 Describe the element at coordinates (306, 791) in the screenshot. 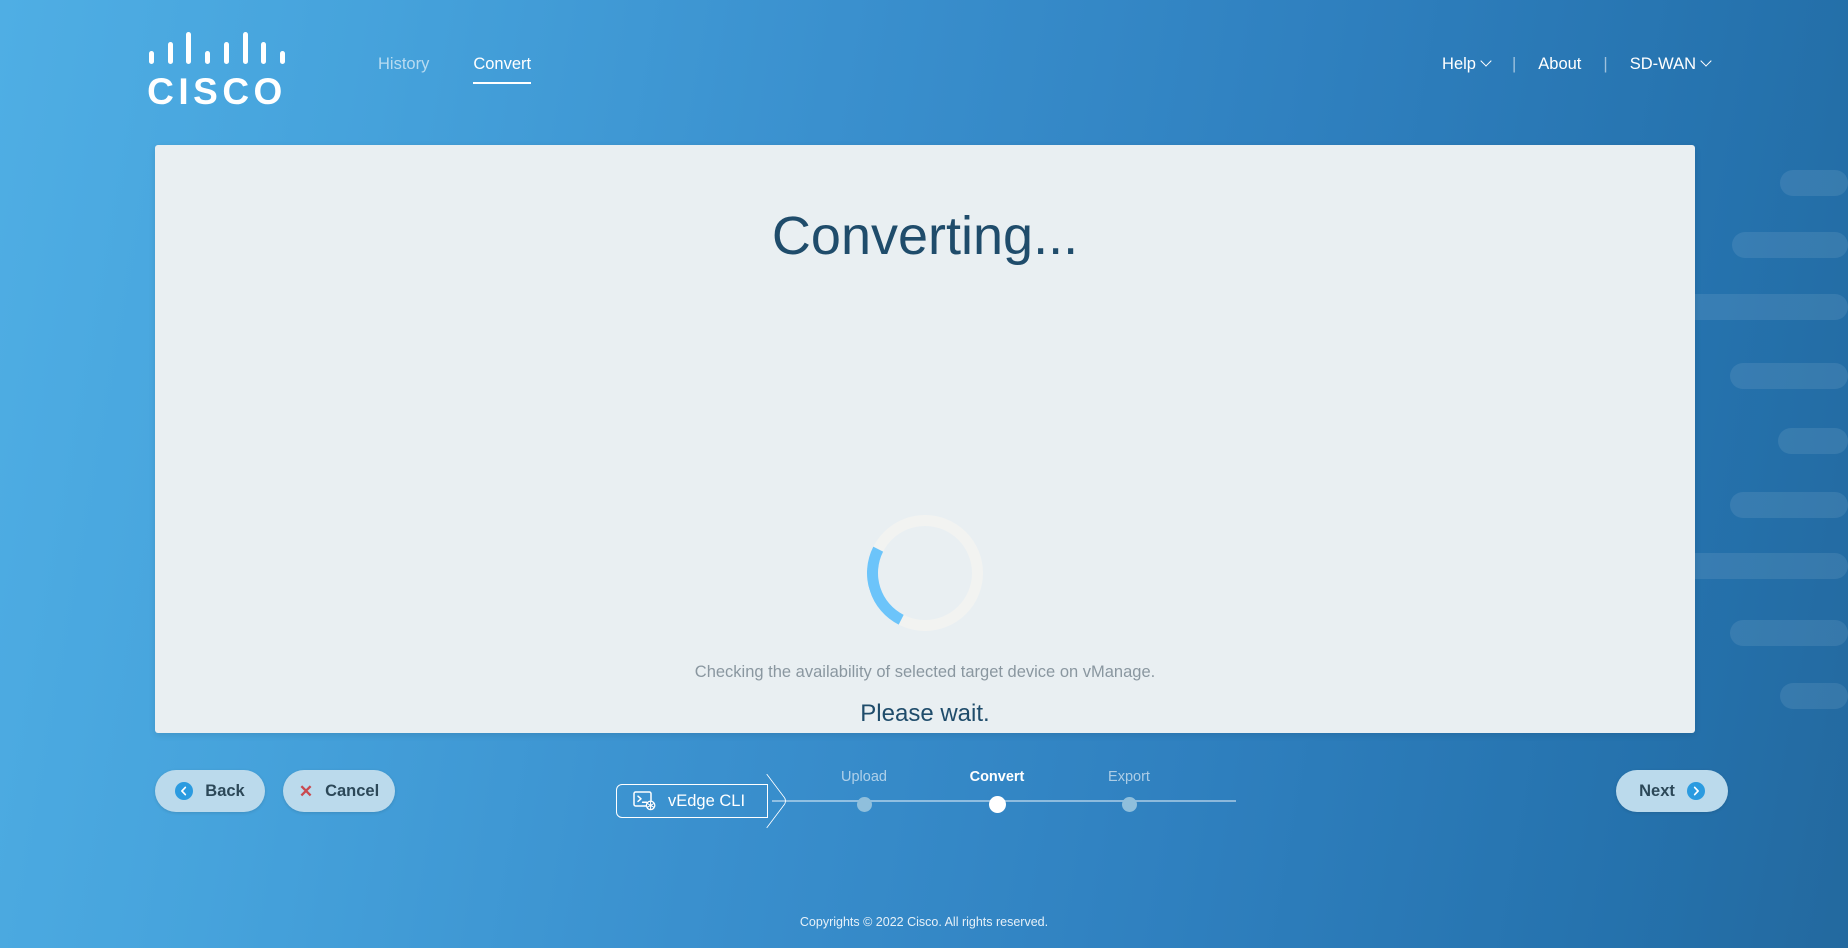

I see `close-icon: ✕` at that location.